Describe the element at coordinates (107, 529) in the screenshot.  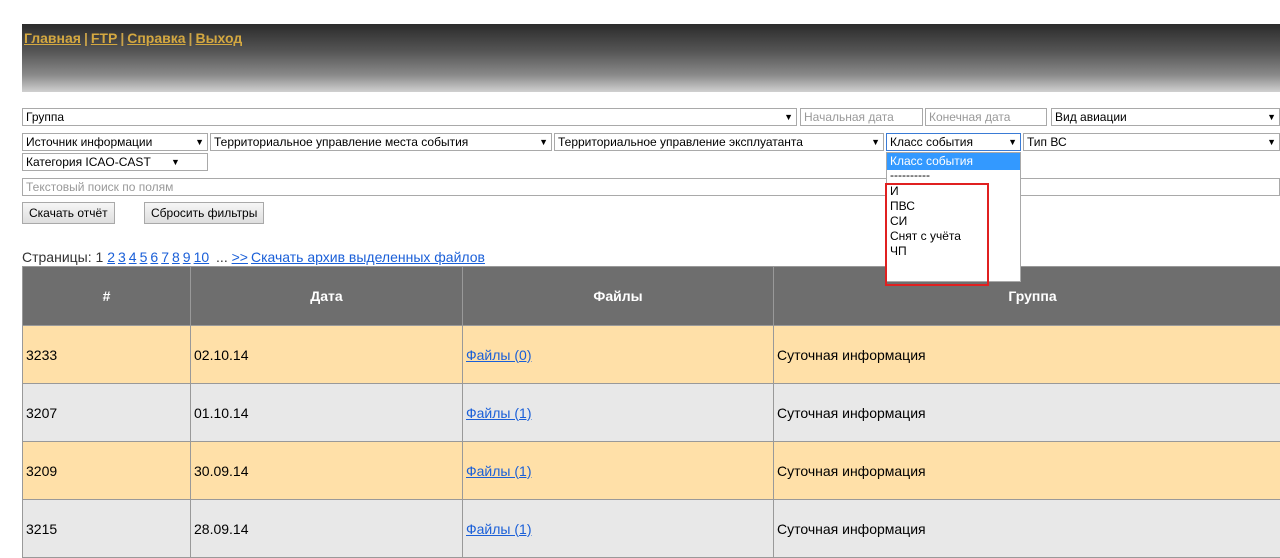
I see `cell-id: 3215` at that location.